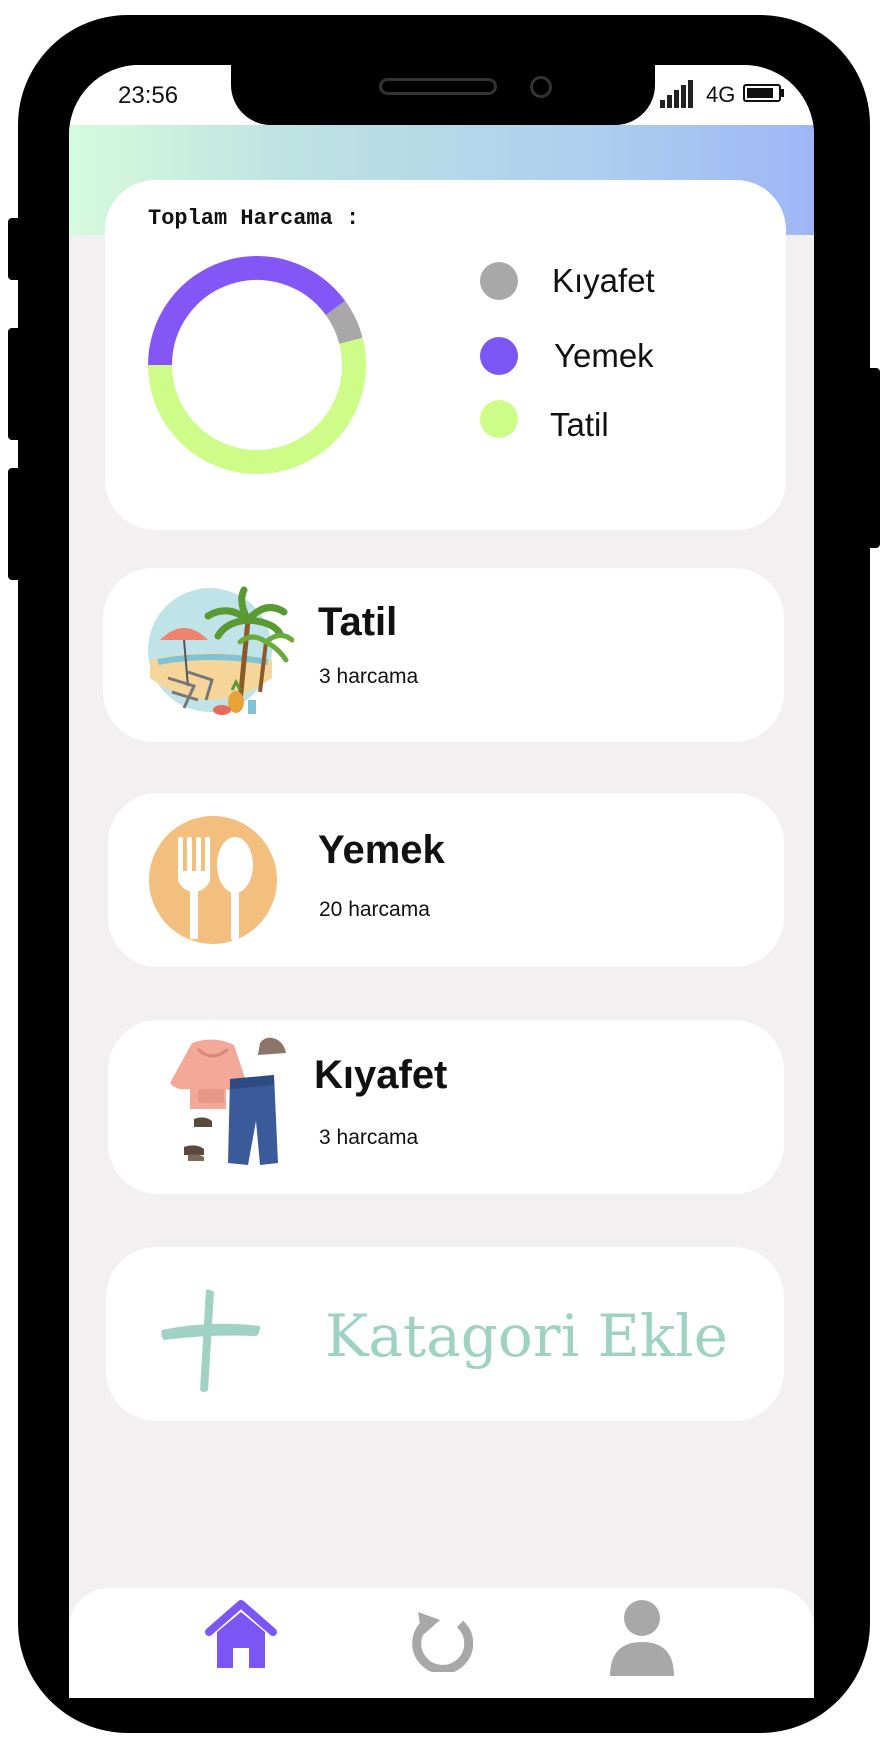 The image size is (888, 1750). I want to click on summary-title: Toplam Harcama :, so click(254, 218).